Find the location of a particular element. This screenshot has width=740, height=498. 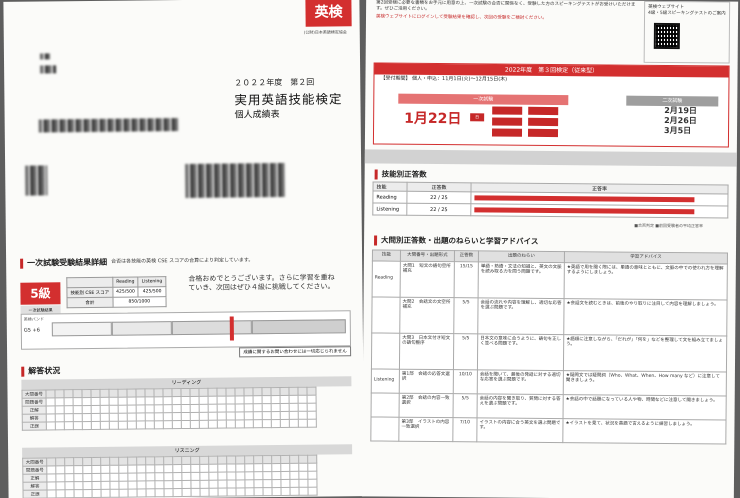

section-heading-advice: 大問別正答数・出題のねらいと学習アドバイス is located at coordinates (456, 240).